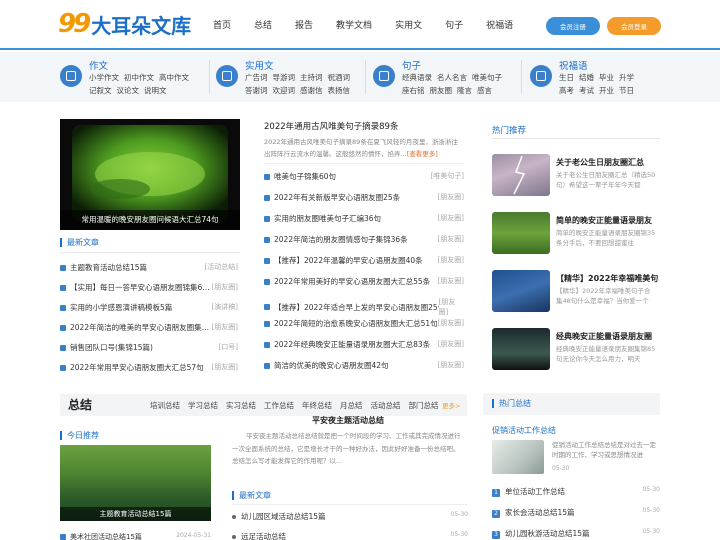  What do you see at coordinates (203, 405) in the screenshot?
I see `tab-study: 学习总结` at bounding box center [203, 405].